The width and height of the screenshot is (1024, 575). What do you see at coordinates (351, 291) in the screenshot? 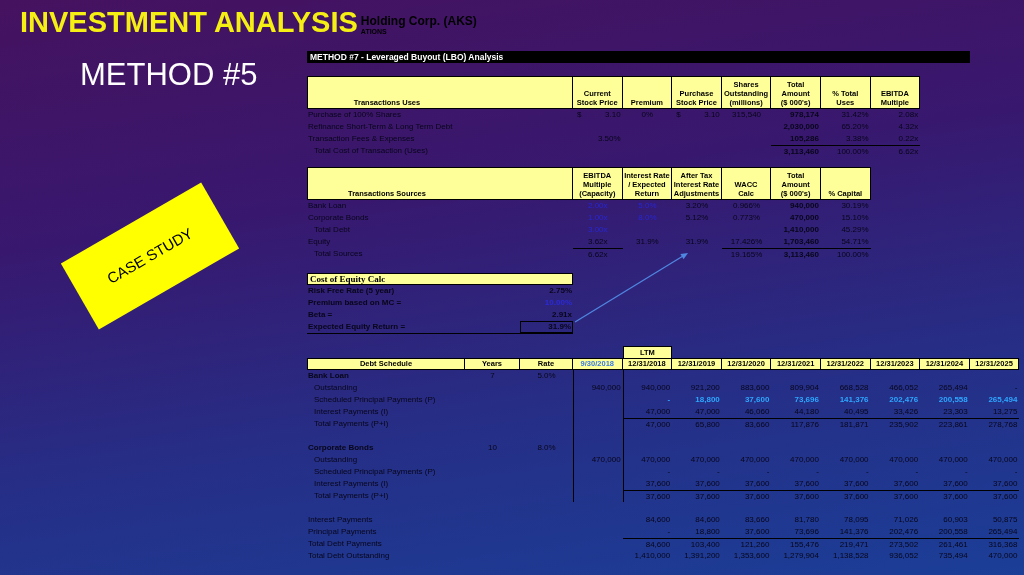
I see `row-label: Risk Free Rate (5 year)` at bounding box center [351, 291].